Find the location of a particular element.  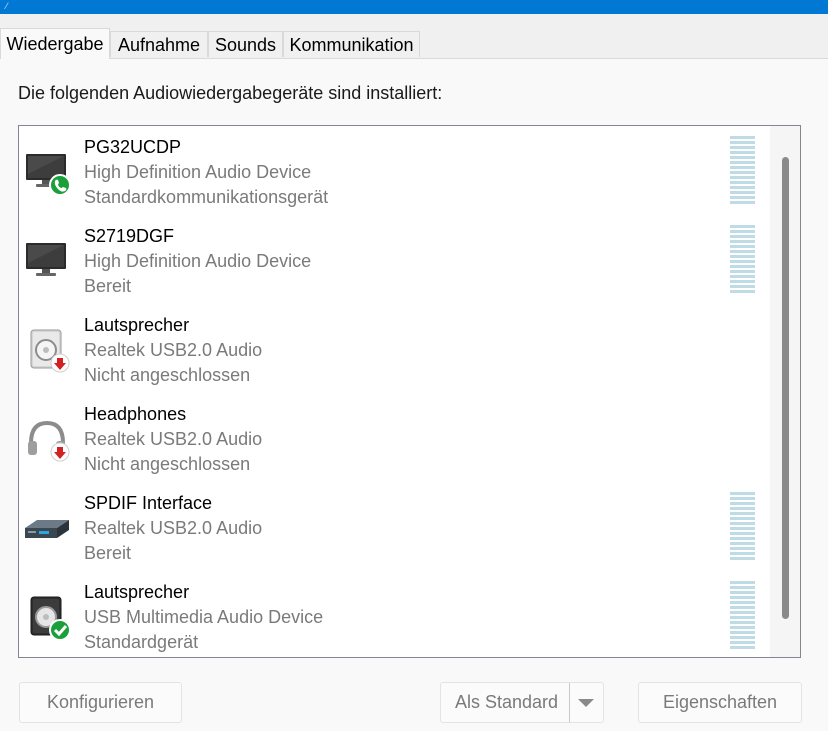

spdif-device-icon is located at coordinates (47, 529).